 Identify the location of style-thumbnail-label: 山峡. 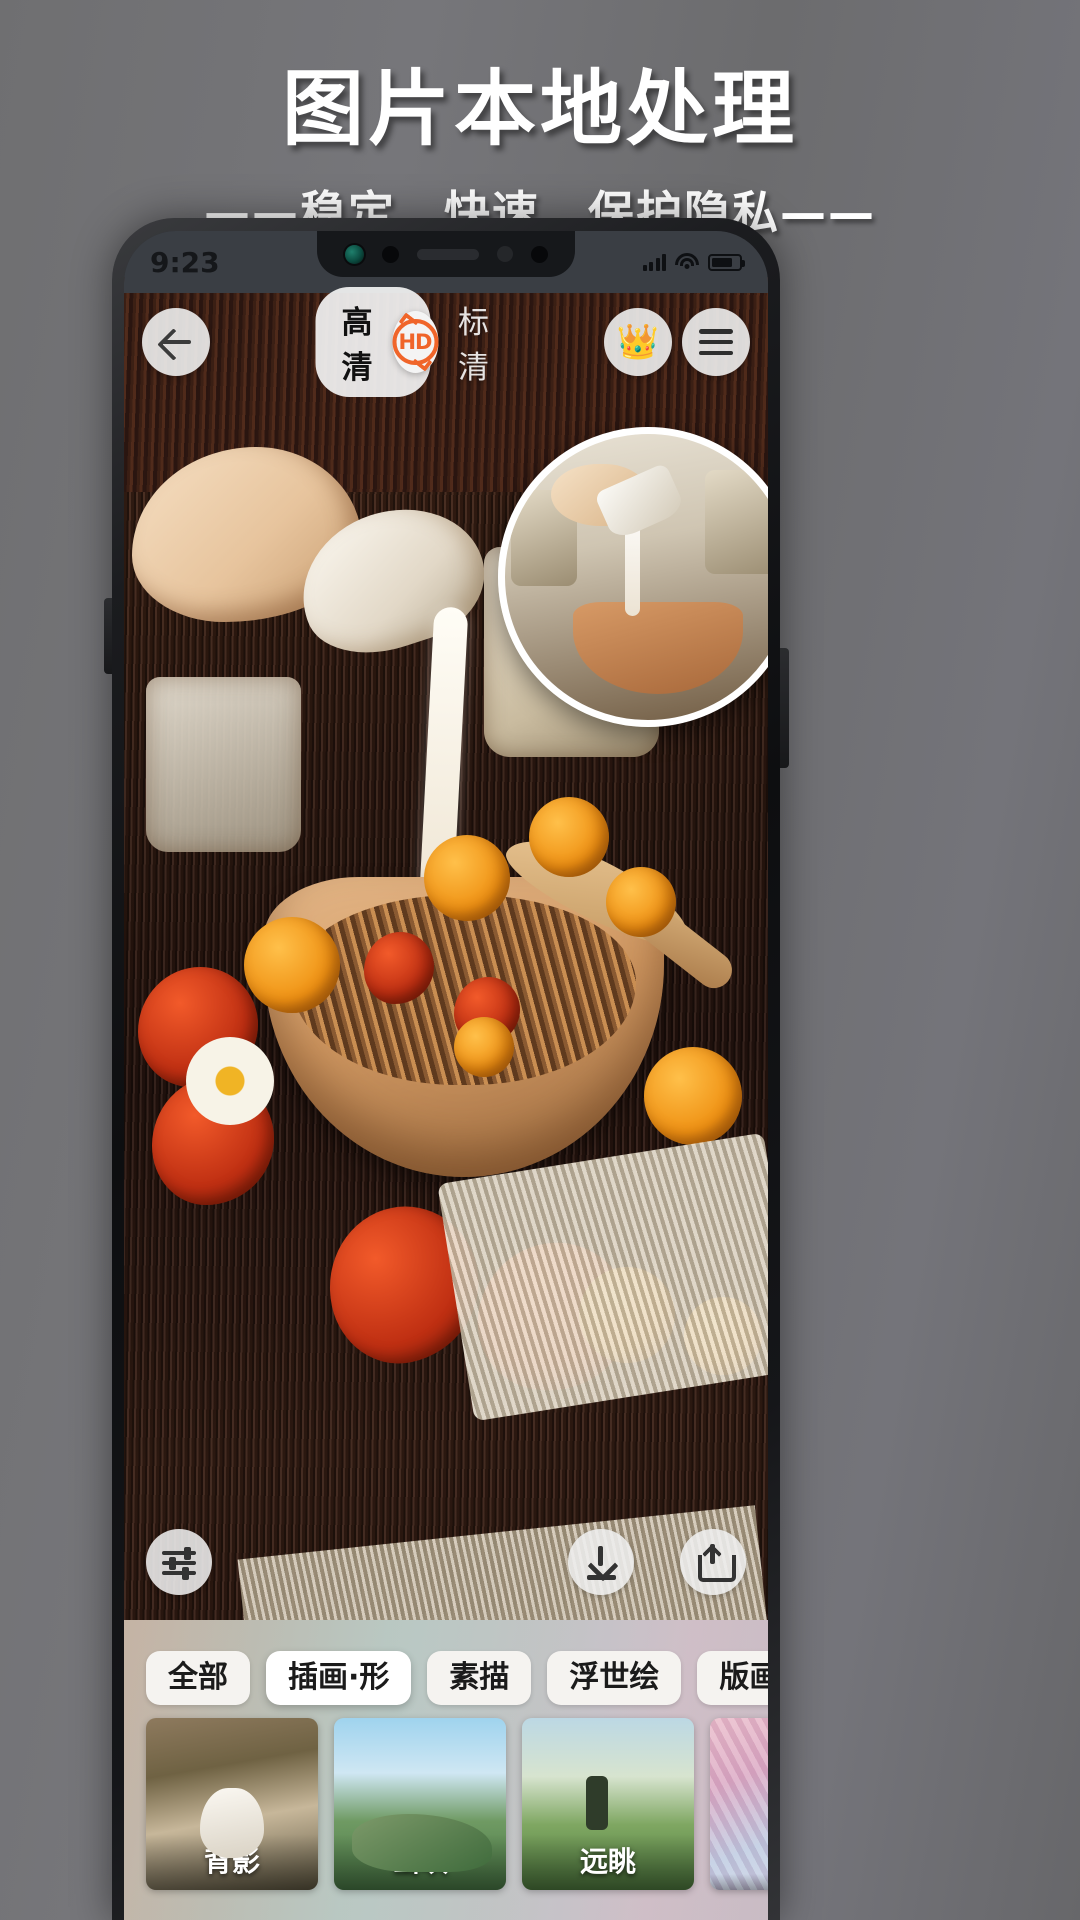
(420, 1862).